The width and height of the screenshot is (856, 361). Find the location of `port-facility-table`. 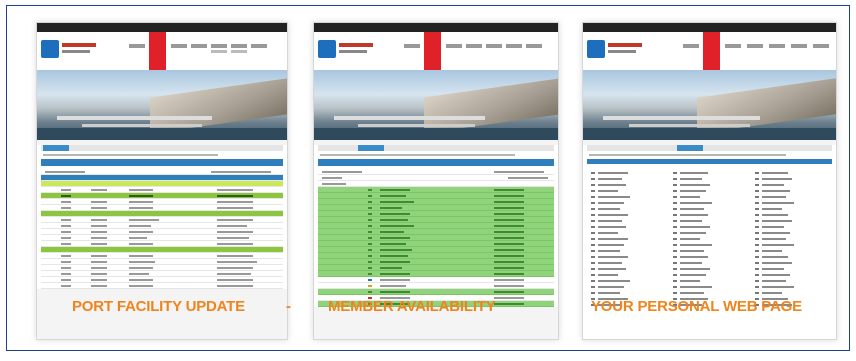

port-facility-table is located at coordinates (162, 217).